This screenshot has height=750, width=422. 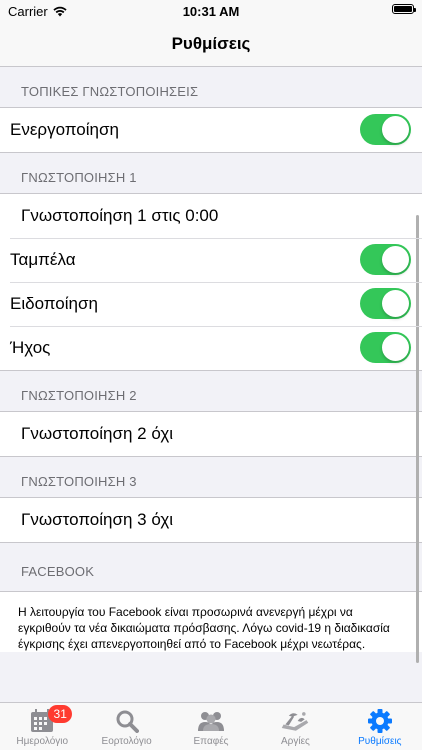 I want to click on enable-label: Ενεργοποίηση, so click(x=64, y=129).